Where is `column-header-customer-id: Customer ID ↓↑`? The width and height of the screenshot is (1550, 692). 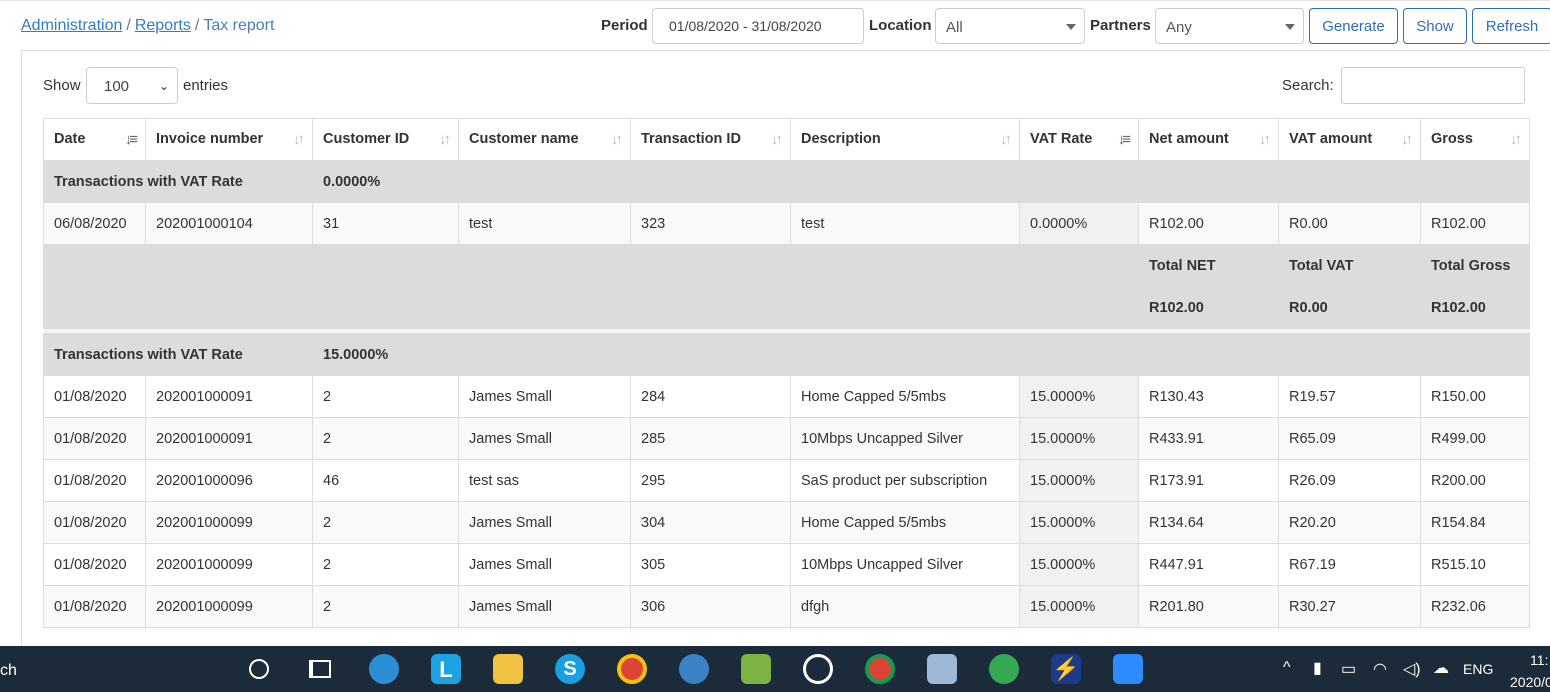
column-header-customer-id: Customer ID ↓↑ is located at coordinates (385, 140).